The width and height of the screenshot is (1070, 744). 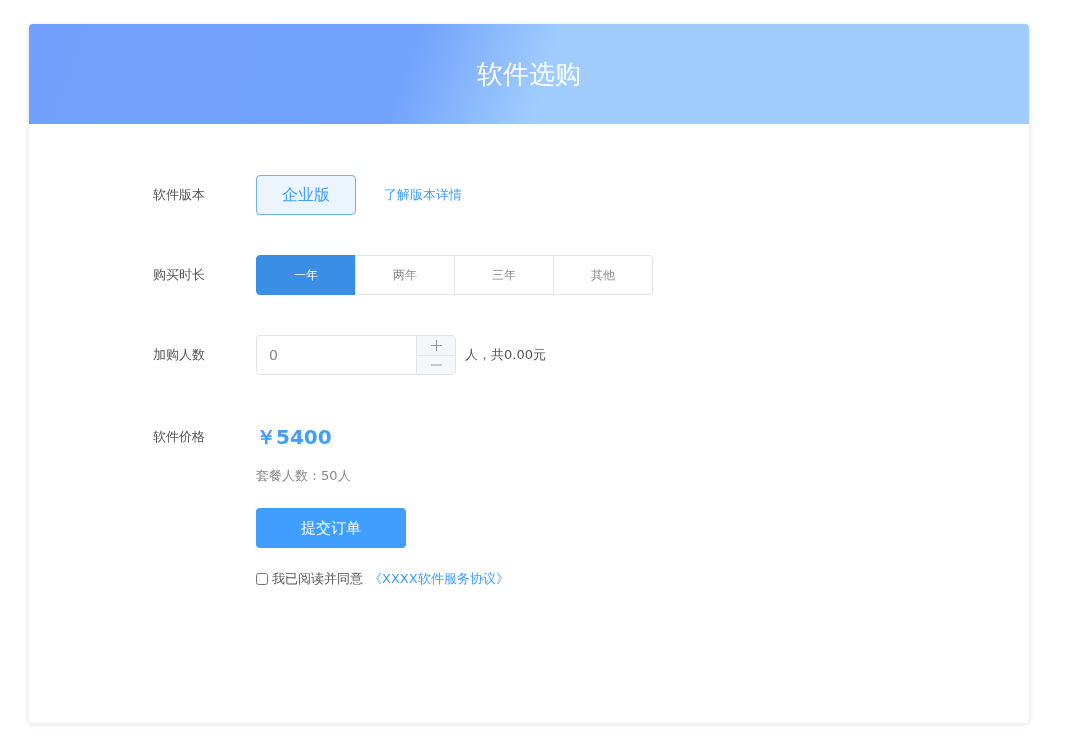 What do you see at coordinates (603, 275) in the screenshot?
I see `duration-option: 其他` at bounding box center [603, 275].